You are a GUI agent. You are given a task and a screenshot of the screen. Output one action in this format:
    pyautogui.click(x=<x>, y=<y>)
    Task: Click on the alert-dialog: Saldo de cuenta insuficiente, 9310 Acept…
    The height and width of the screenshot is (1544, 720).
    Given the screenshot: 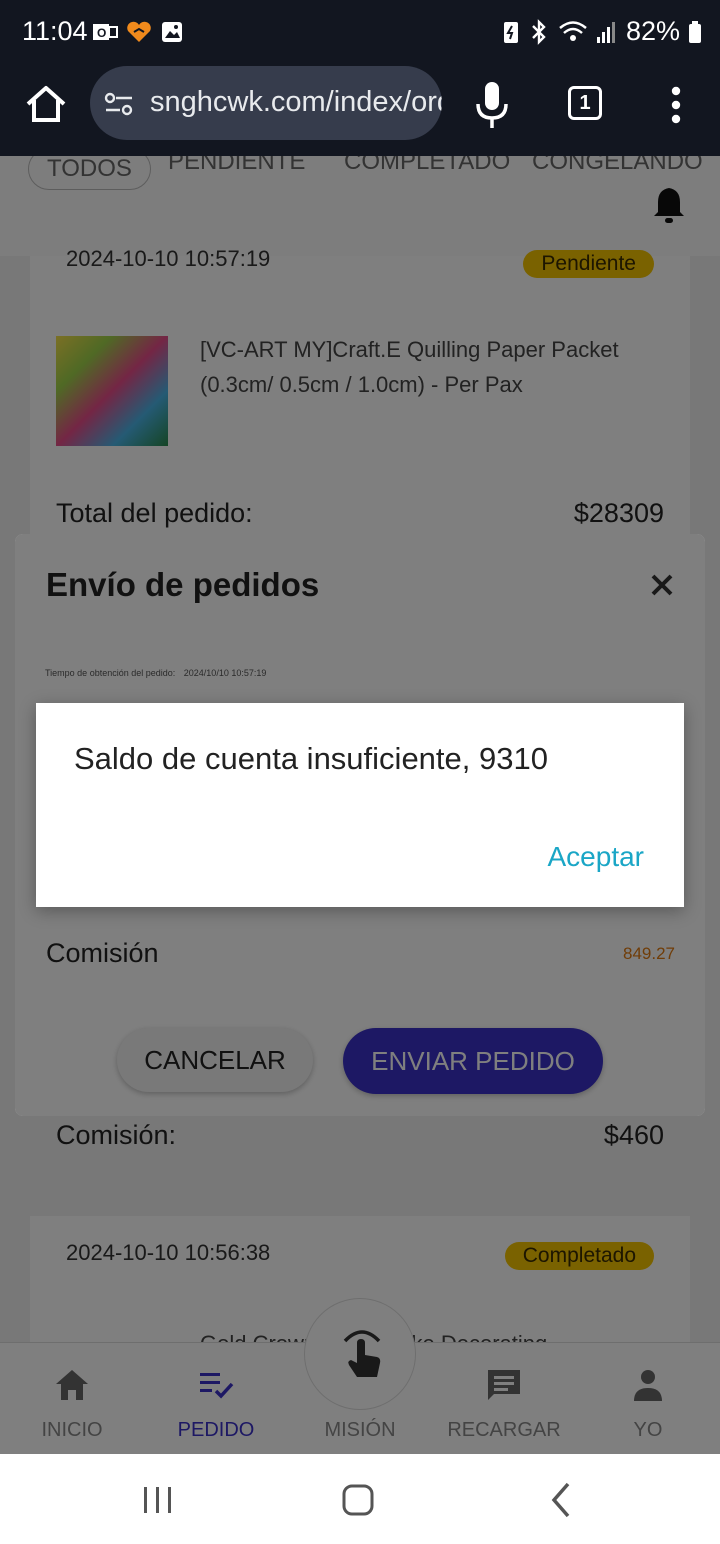 What is the action you would take?
    pyautogui.click(x=360, y=805)
    